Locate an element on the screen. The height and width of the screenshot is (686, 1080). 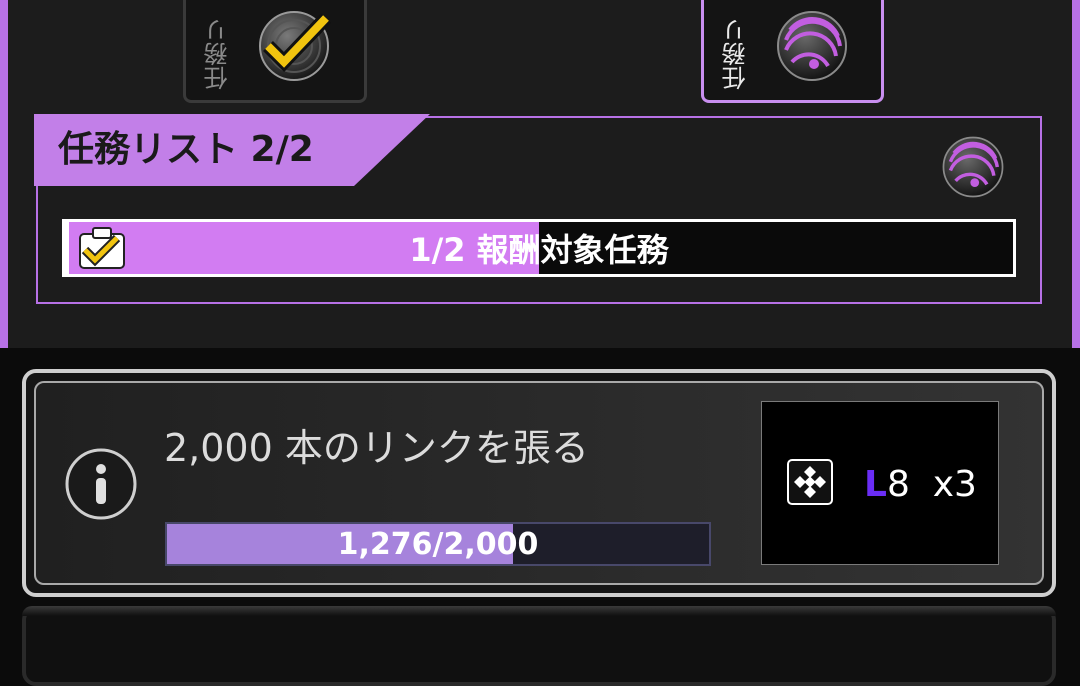
reward-mission-progress: 1/2 報酬対象任務 is located at coordinates (539, 248).